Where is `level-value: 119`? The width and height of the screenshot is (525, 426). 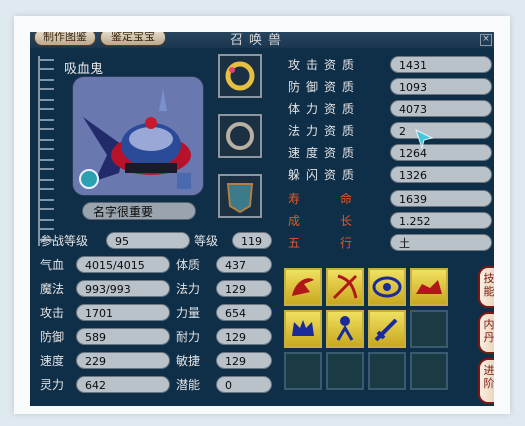
level-value: 119 is located at coordinates (252, 240).